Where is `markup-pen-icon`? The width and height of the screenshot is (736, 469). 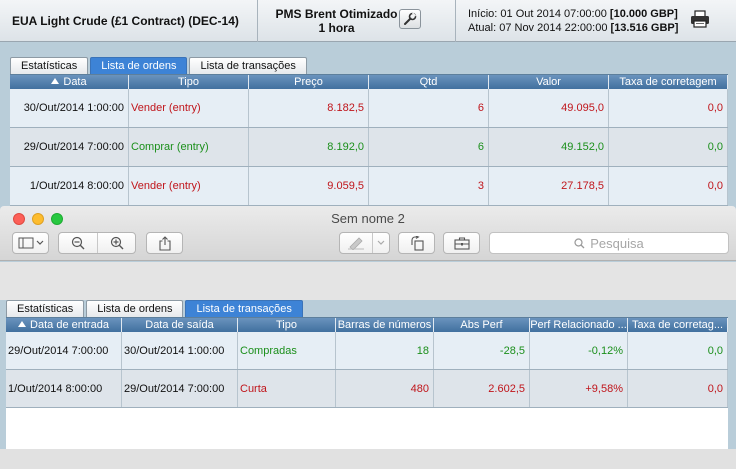
markup-pen-icon is located at coordinates (356, 243).